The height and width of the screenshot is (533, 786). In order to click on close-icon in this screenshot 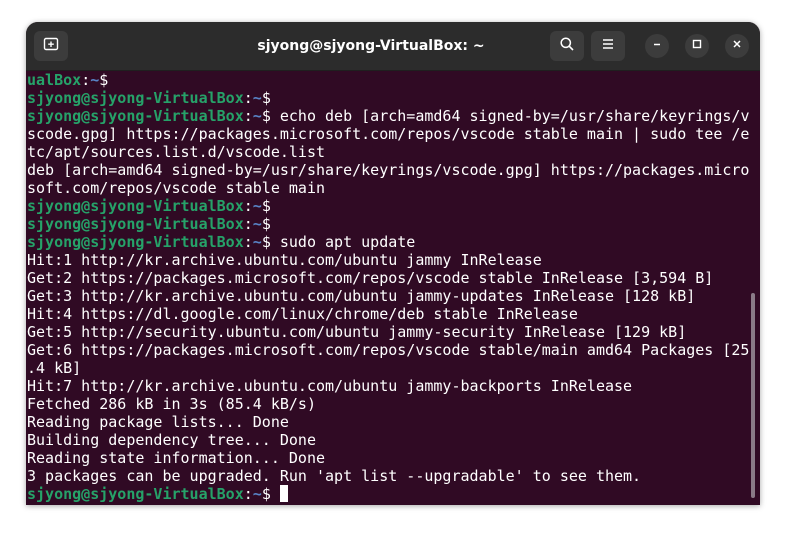, I will do `click(737, 46)`.